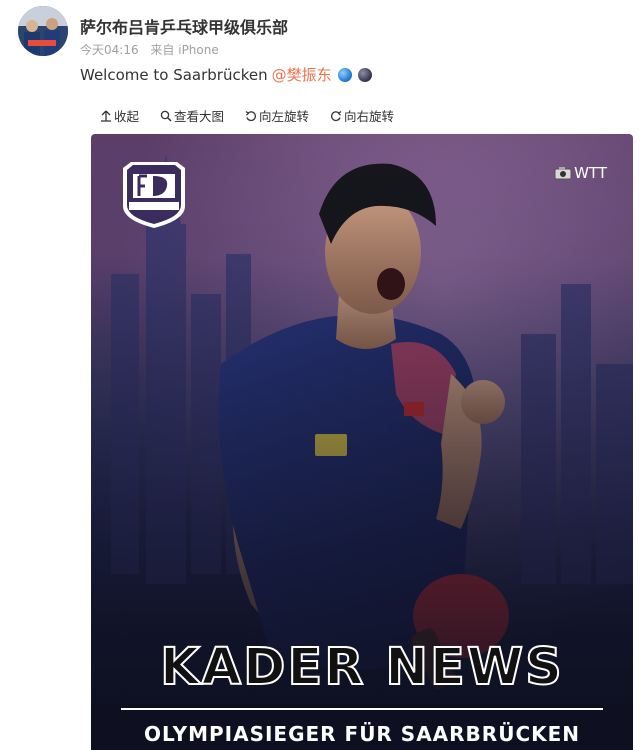 The image size is (640, 750). I want to click on post-text: Welcome to Saarbrücken @樊振东, so click(226, 74).